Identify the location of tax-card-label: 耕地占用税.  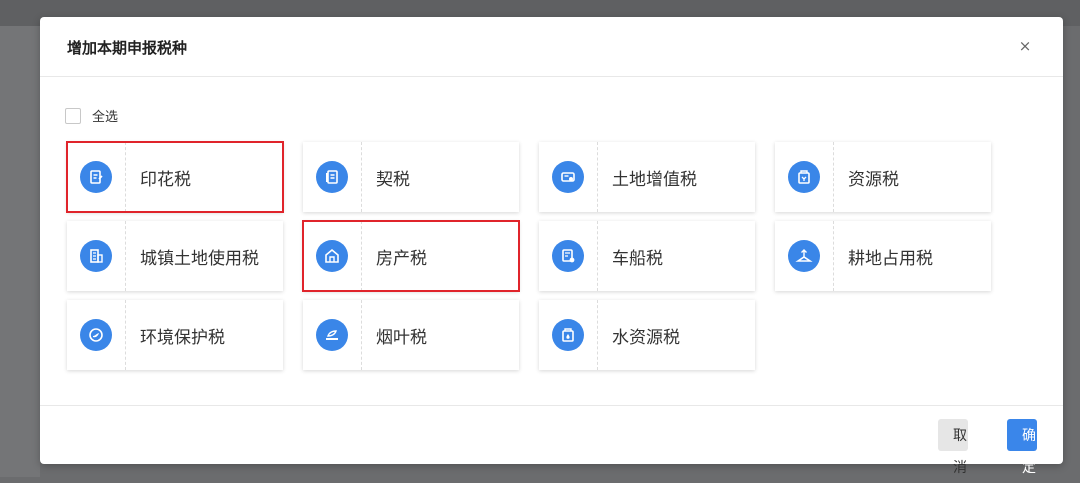
(890, 258).